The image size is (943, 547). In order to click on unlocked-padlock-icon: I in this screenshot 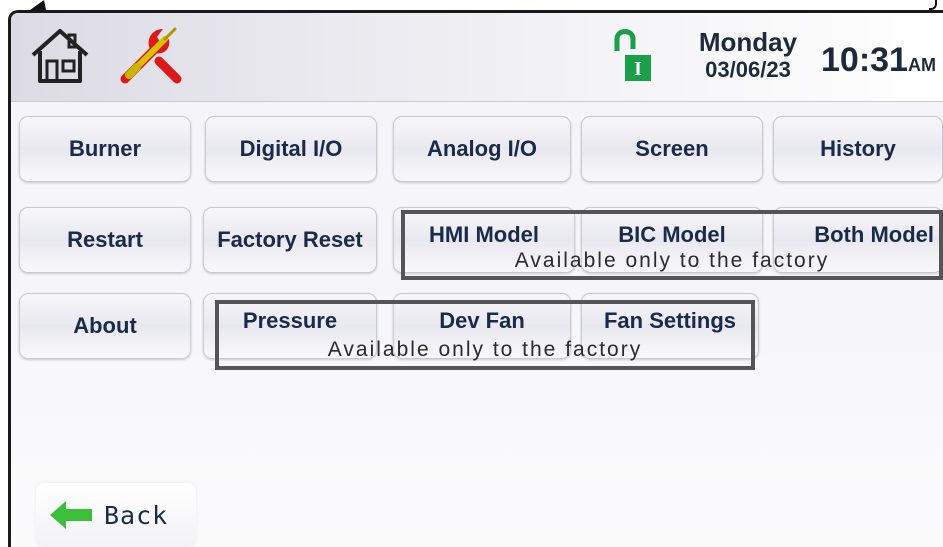, I will do `click(634, 55)`.